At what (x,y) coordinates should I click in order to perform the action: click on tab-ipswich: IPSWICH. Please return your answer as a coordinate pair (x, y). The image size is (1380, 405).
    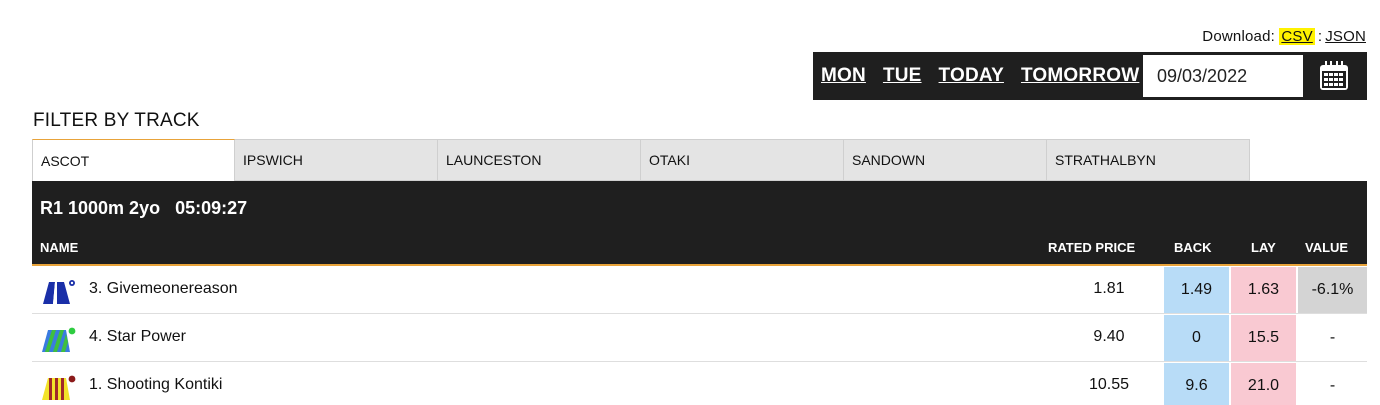
    Looking at the image, I should click on (336, 160).